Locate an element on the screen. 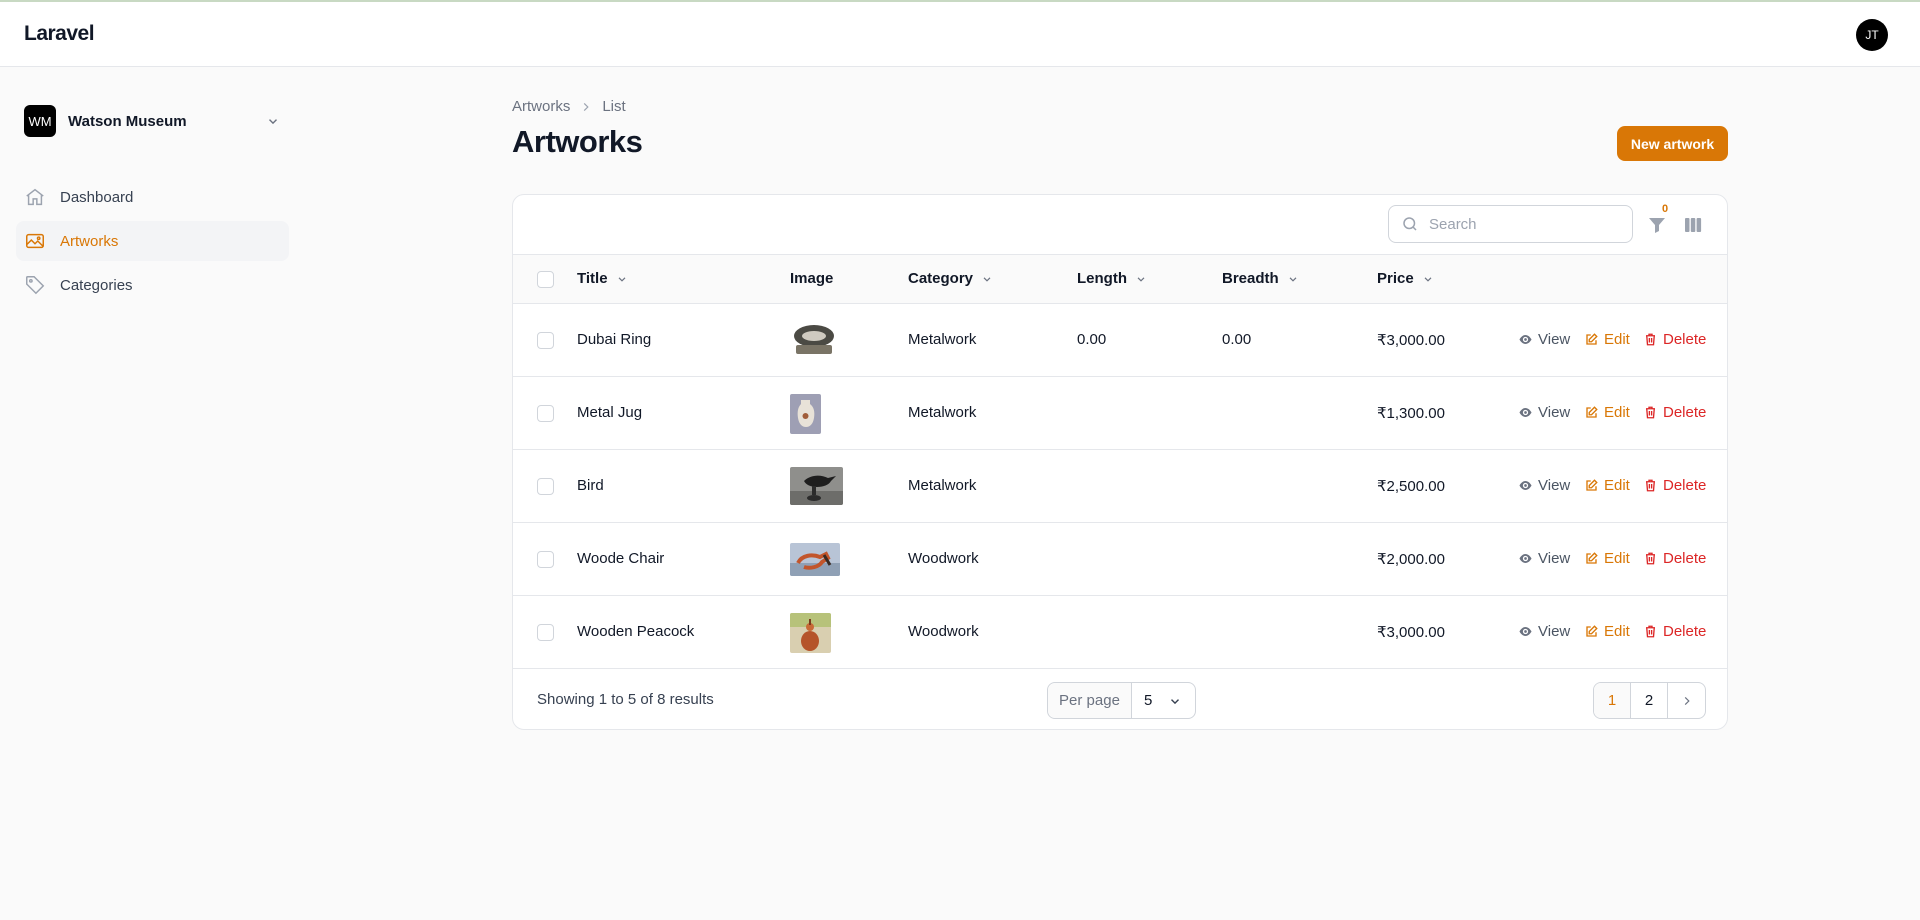  search-input is located at coordinates (1524, 224).